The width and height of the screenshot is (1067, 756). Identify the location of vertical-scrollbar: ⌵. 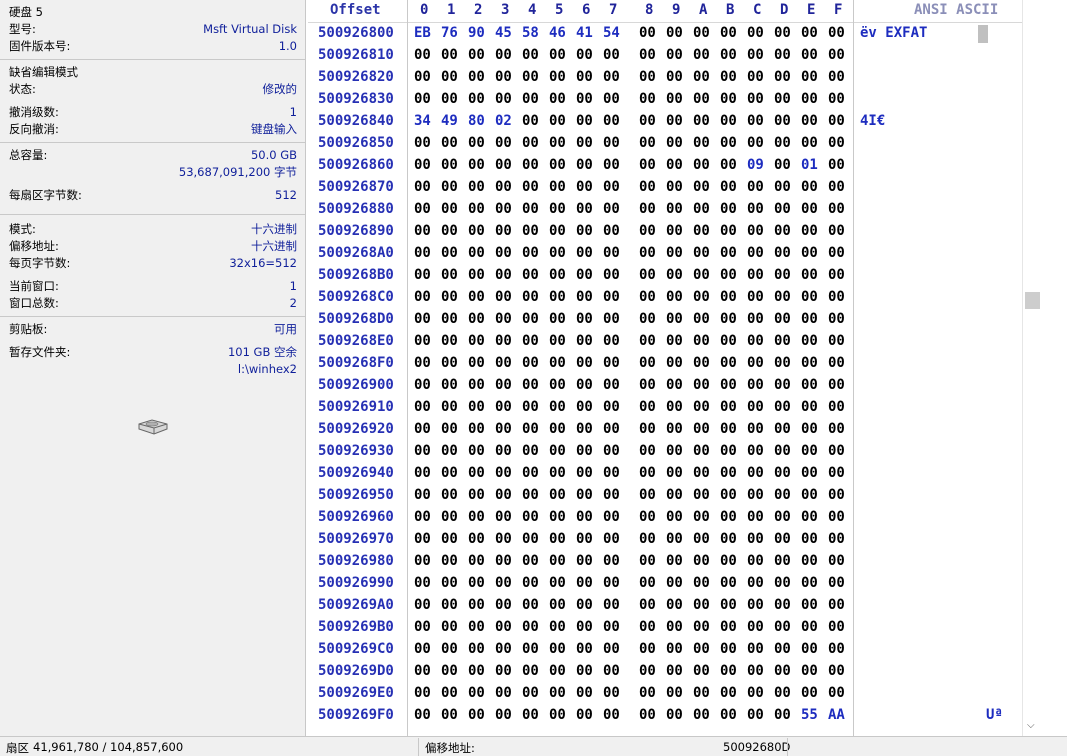
(1031, 368).